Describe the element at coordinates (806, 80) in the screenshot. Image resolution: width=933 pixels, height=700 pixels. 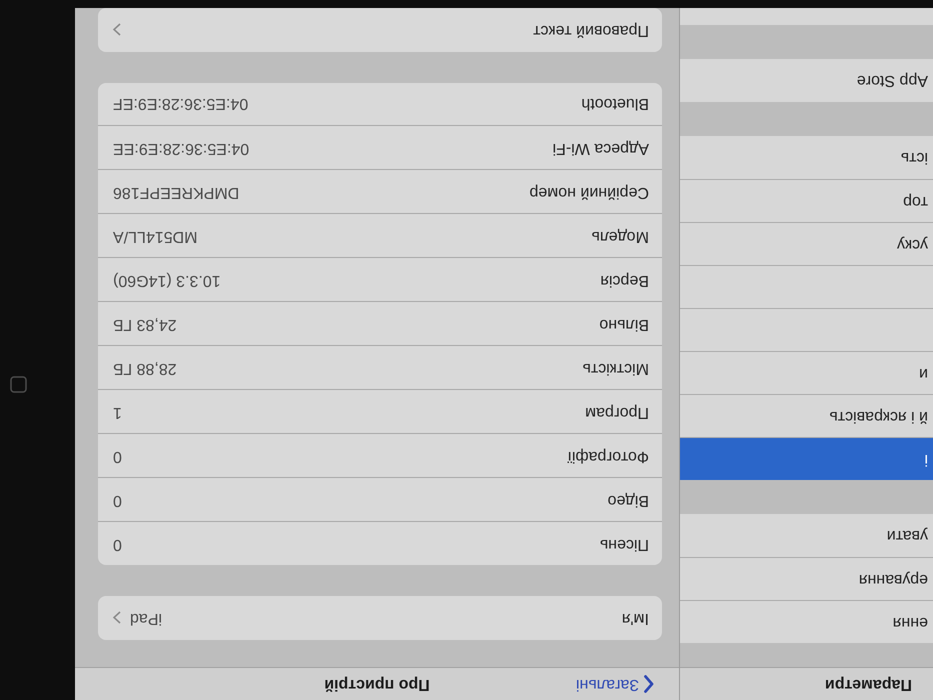
I see `sidebar-item: App Store` at that location.